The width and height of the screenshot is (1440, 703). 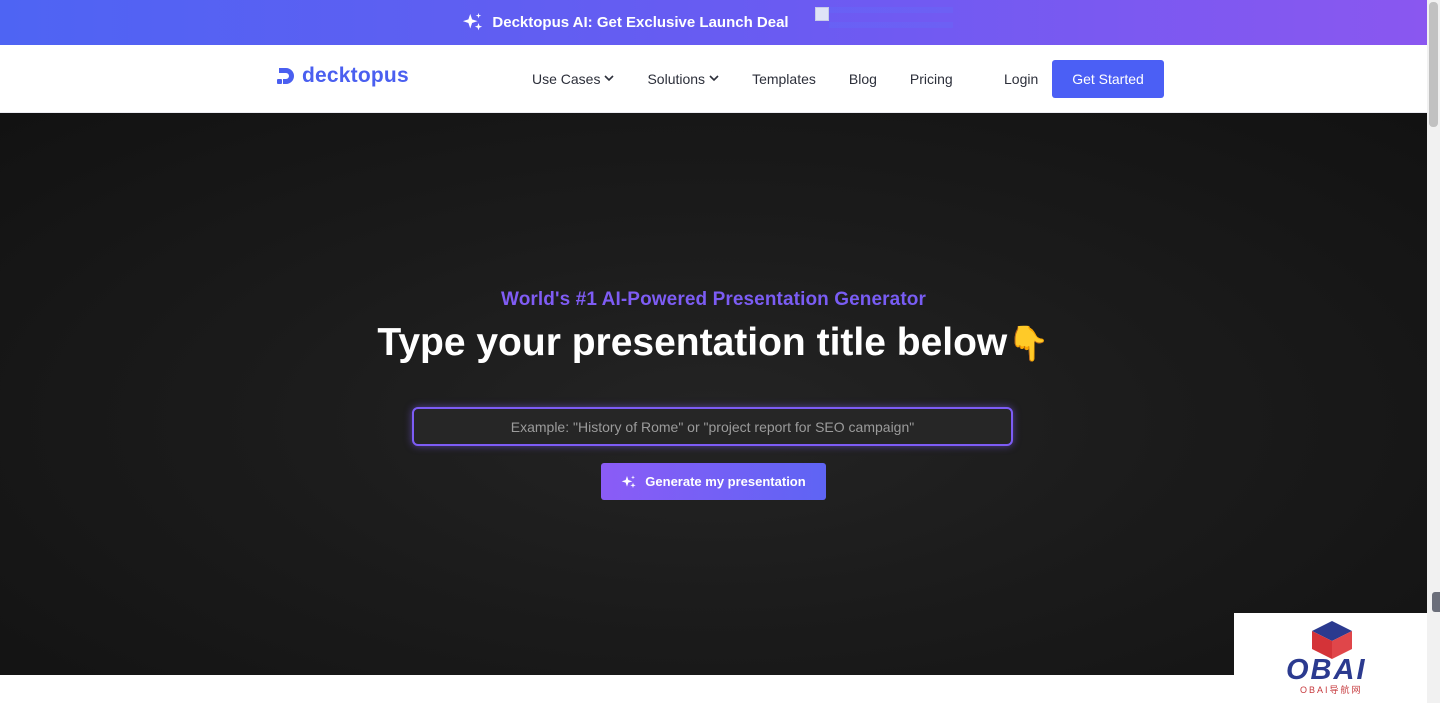 I want to click on logo: decktopus, so click(x=343, y=76).